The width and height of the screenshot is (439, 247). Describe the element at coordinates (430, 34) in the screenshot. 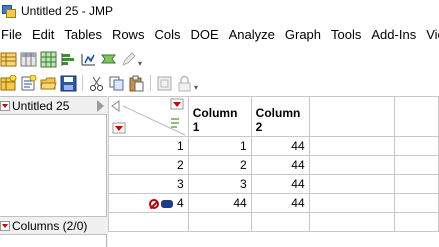

I see `menu-view: View` at that location.